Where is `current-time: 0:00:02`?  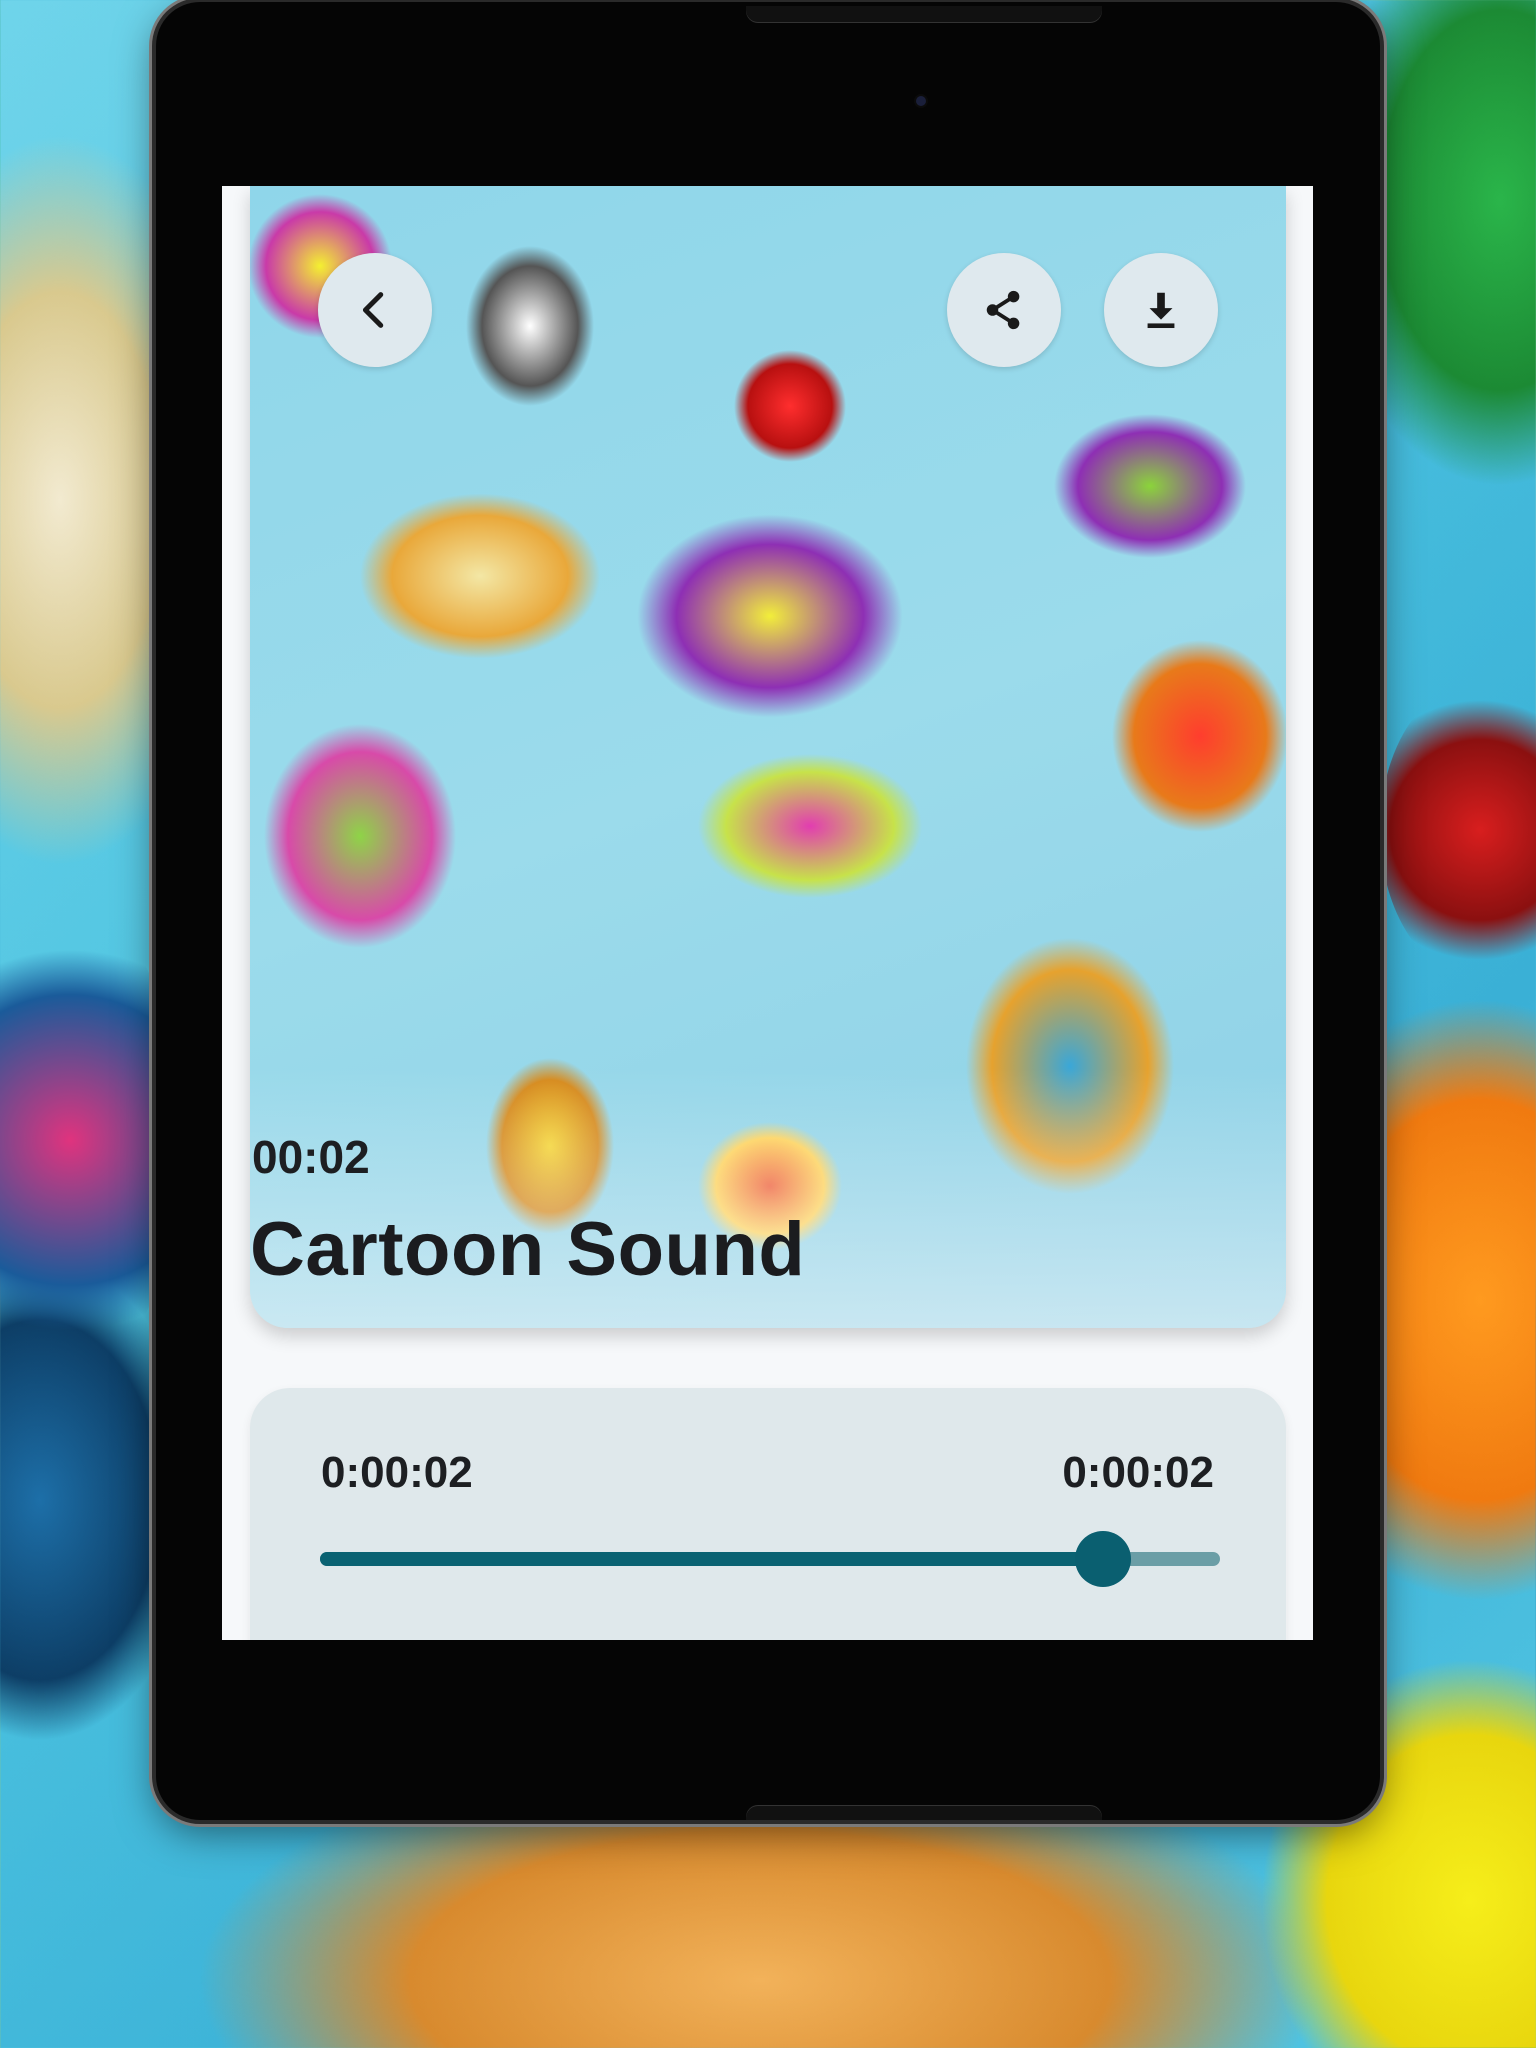 current-time: 0:00:02 is located at coordinates (397, 1472).